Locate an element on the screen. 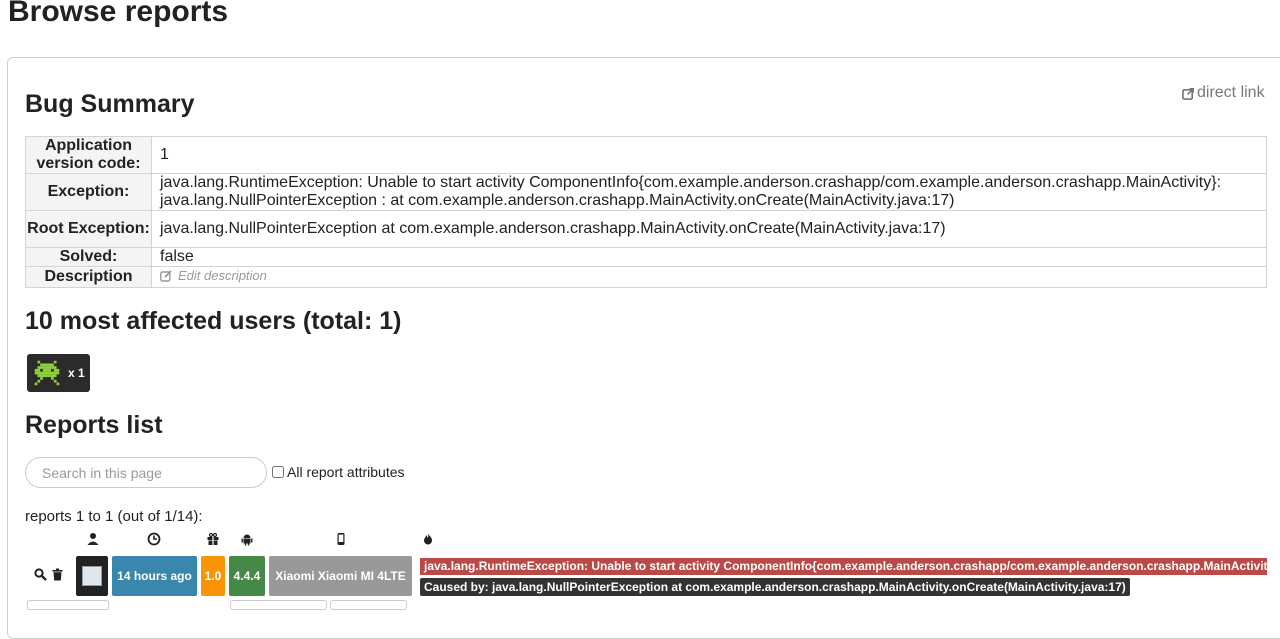 The height and width of the screenshot is (639, 1280). clock-icon is located at coordinates (154, 539).